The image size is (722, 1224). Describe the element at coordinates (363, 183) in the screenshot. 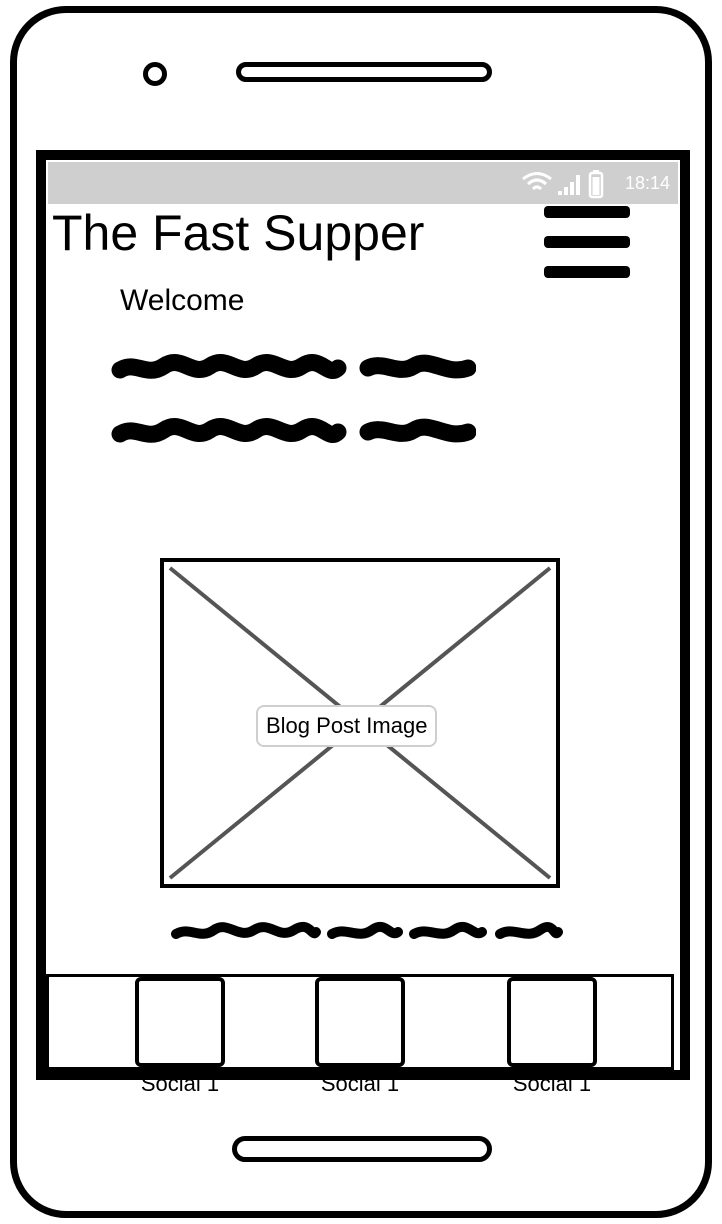

I see `status-bar: 18:14` at that location.